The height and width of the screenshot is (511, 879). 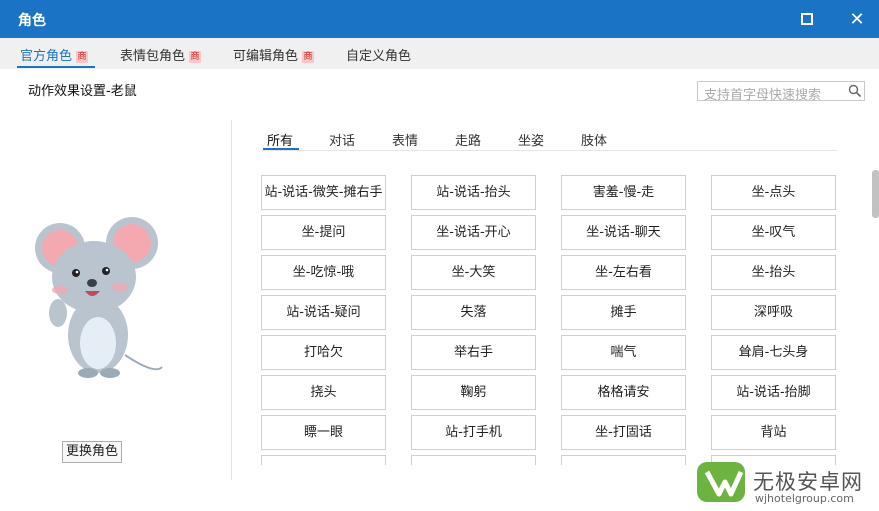 What do you see at coordinates (92, 452) in the screenshot?
I see `change-role-button: 更换角色` at bounding box center [92, 452].